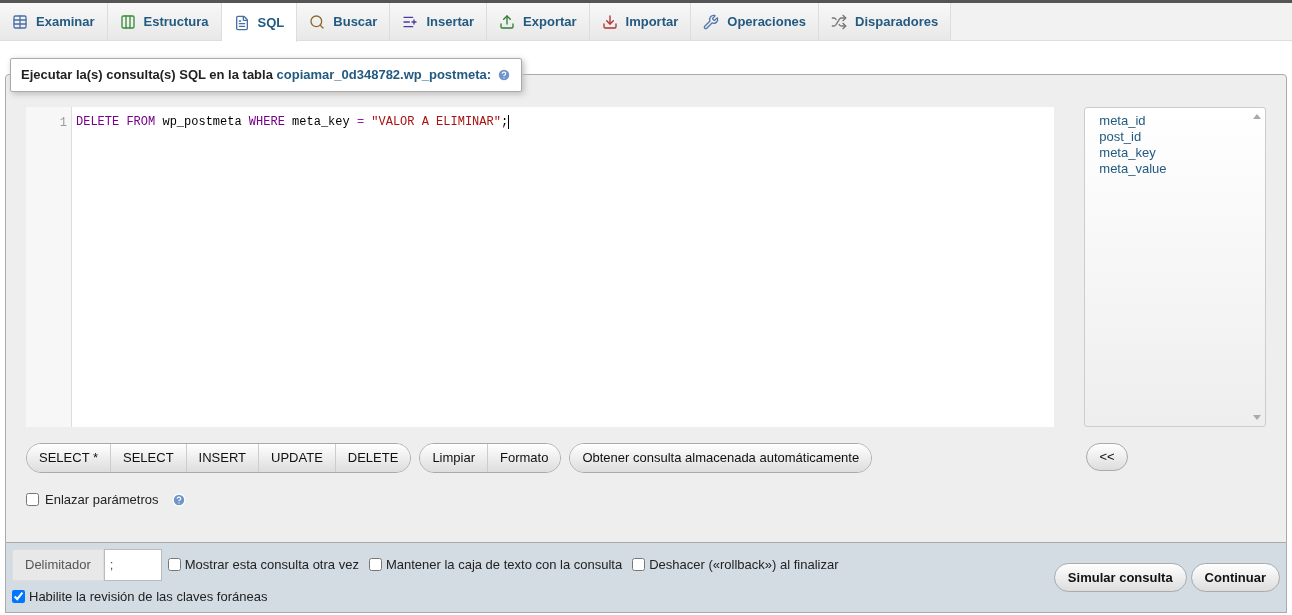 The width and height of the screenshot is (1292, 615). Describe the element at coordinates (148, 596) in the screenshot. I see `option-label: Habilite la revisión de las claves foráneas` at that location.